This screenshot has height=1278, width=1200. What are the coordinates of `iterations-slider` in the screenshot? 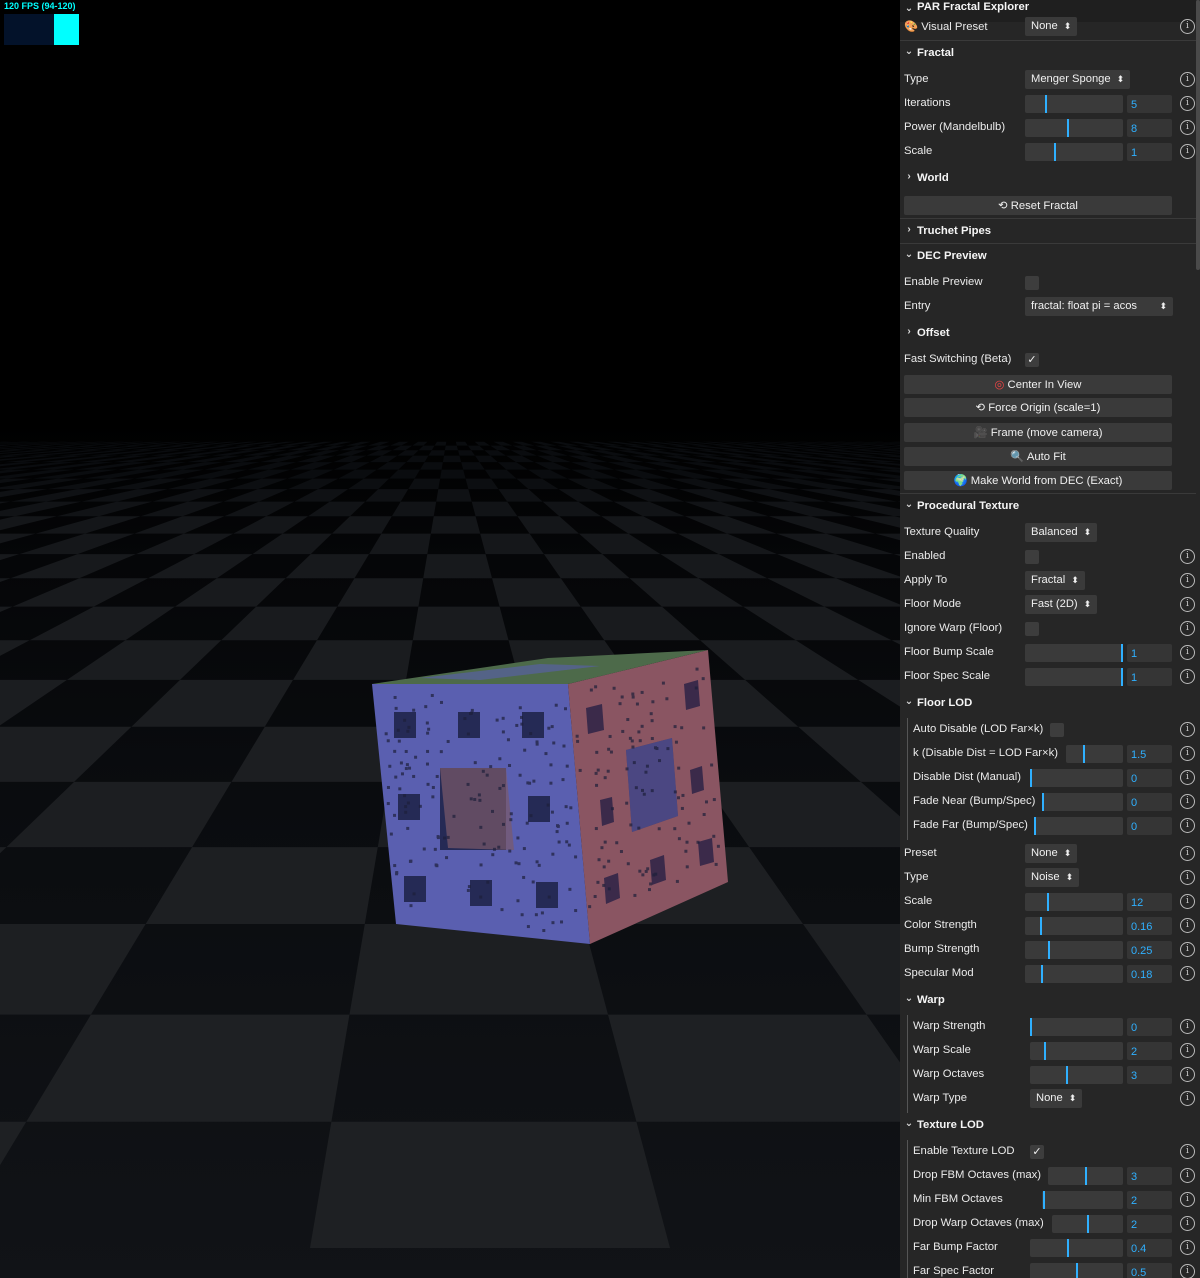 It's located at (1074, 104).